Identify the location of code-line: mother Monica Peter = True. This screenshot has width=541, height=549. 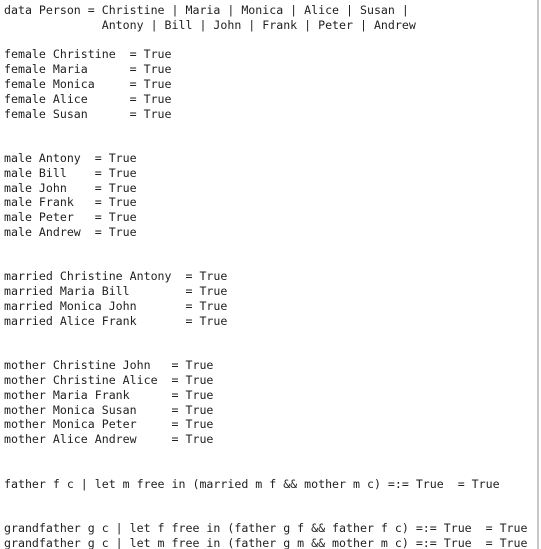
(109, 424).